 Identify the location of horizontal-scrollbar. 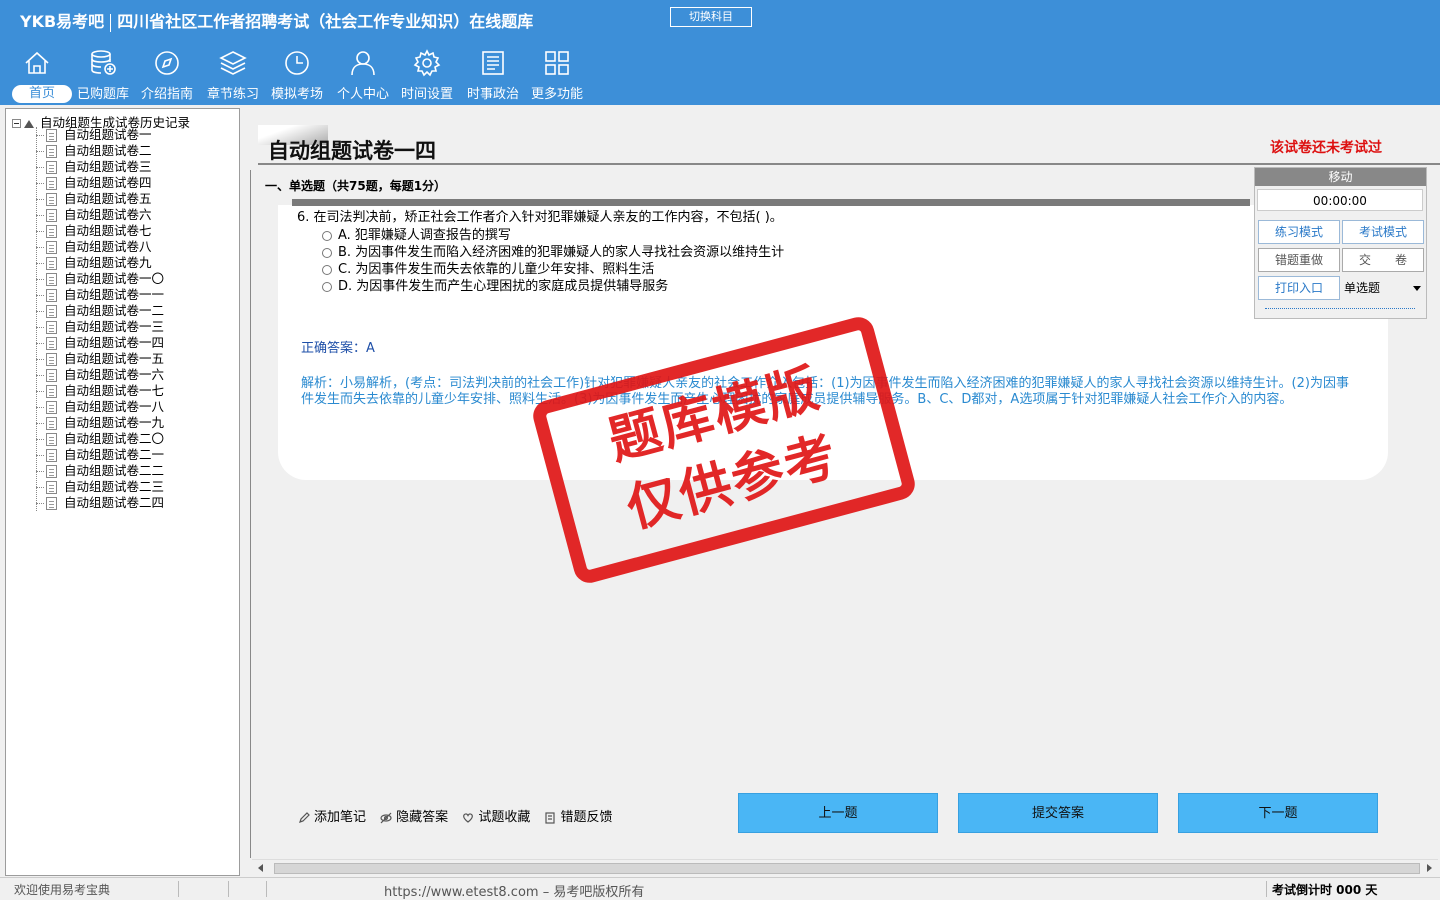
(845, 867).